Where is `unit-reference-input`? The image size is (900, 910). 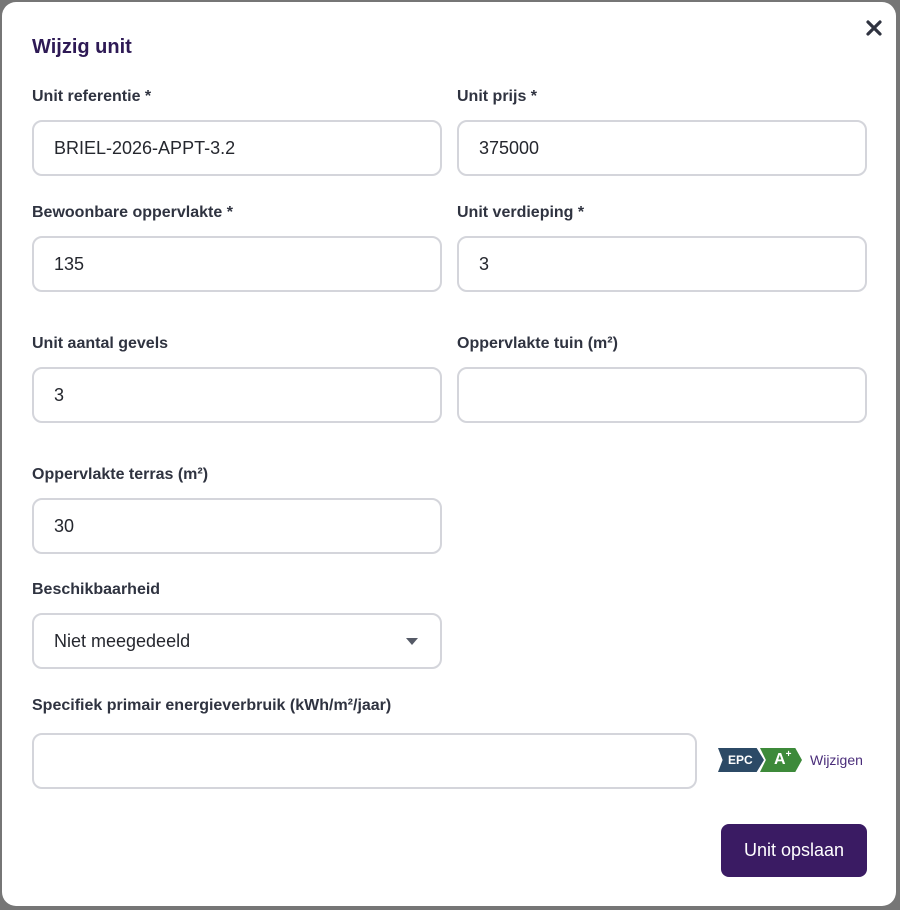
unit-reference-input is located at coordinates (237, 148).